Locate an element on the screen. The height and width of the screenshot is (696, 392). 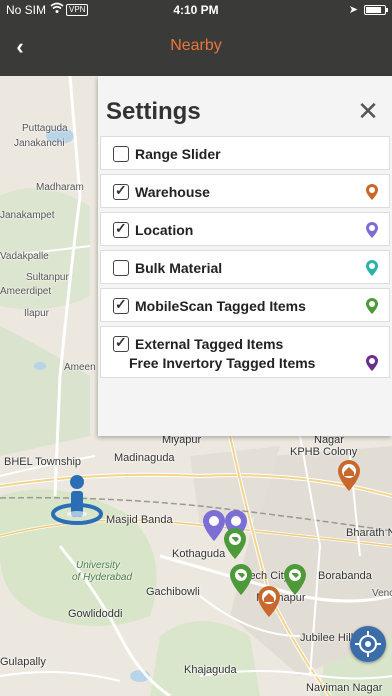
option-bulk-material: Bulk Material is located at coordinates (245, 267).